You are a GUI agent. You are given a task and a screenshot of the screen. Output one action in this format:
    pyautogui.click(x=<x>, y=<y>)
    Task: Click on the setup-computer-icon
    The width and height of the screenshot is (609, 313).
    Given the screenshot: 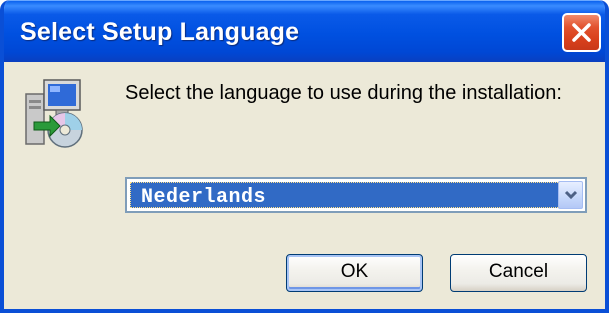 What is the action you would take?
    pyautogui.click(x=54, y=113)
    